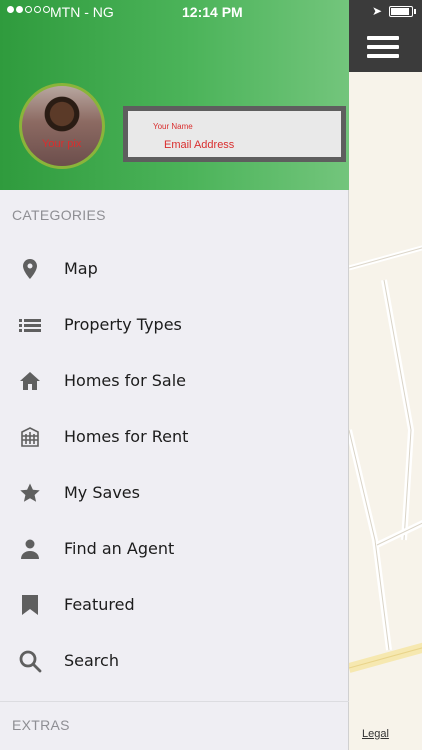  I want to click on extras-section-title: EXTRAS, so click(41, 725).